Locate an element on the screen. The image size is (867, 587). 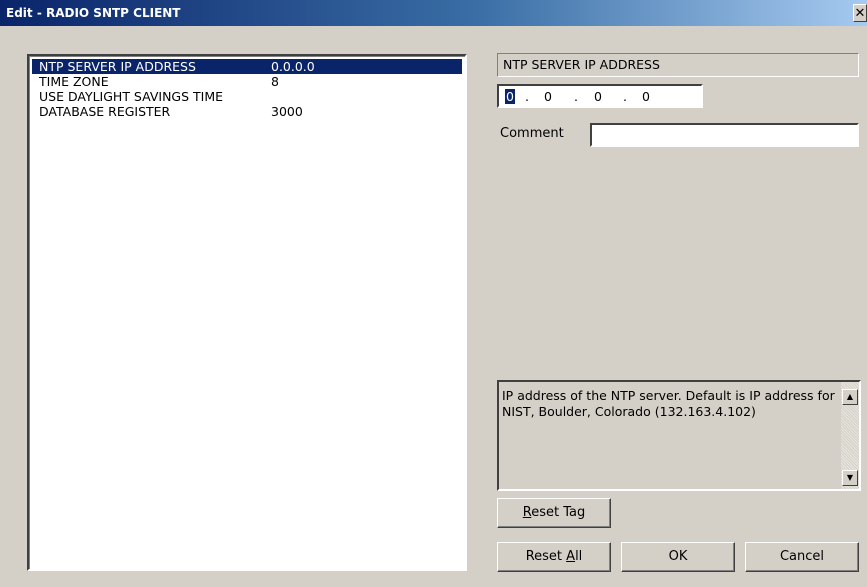
comment-input is located at coordinates (724, 135).